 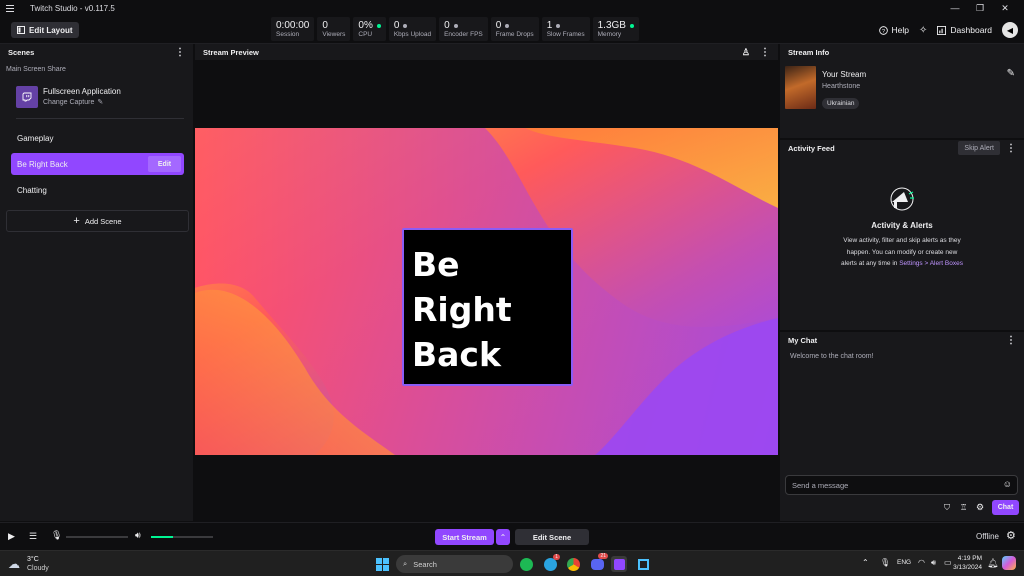 What do you see at coordinates (803, 340) in the screenshot?
I see `chat-title: My Chat` at bounding box center [803, 340].